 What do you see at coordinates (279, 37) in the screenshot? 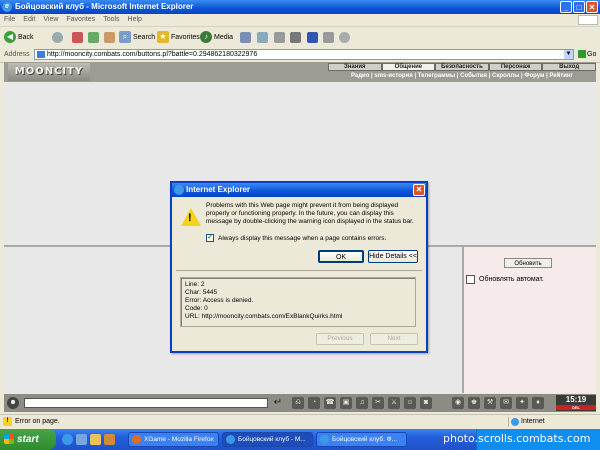
I see `print-icon` at bounding box center [279, 37].